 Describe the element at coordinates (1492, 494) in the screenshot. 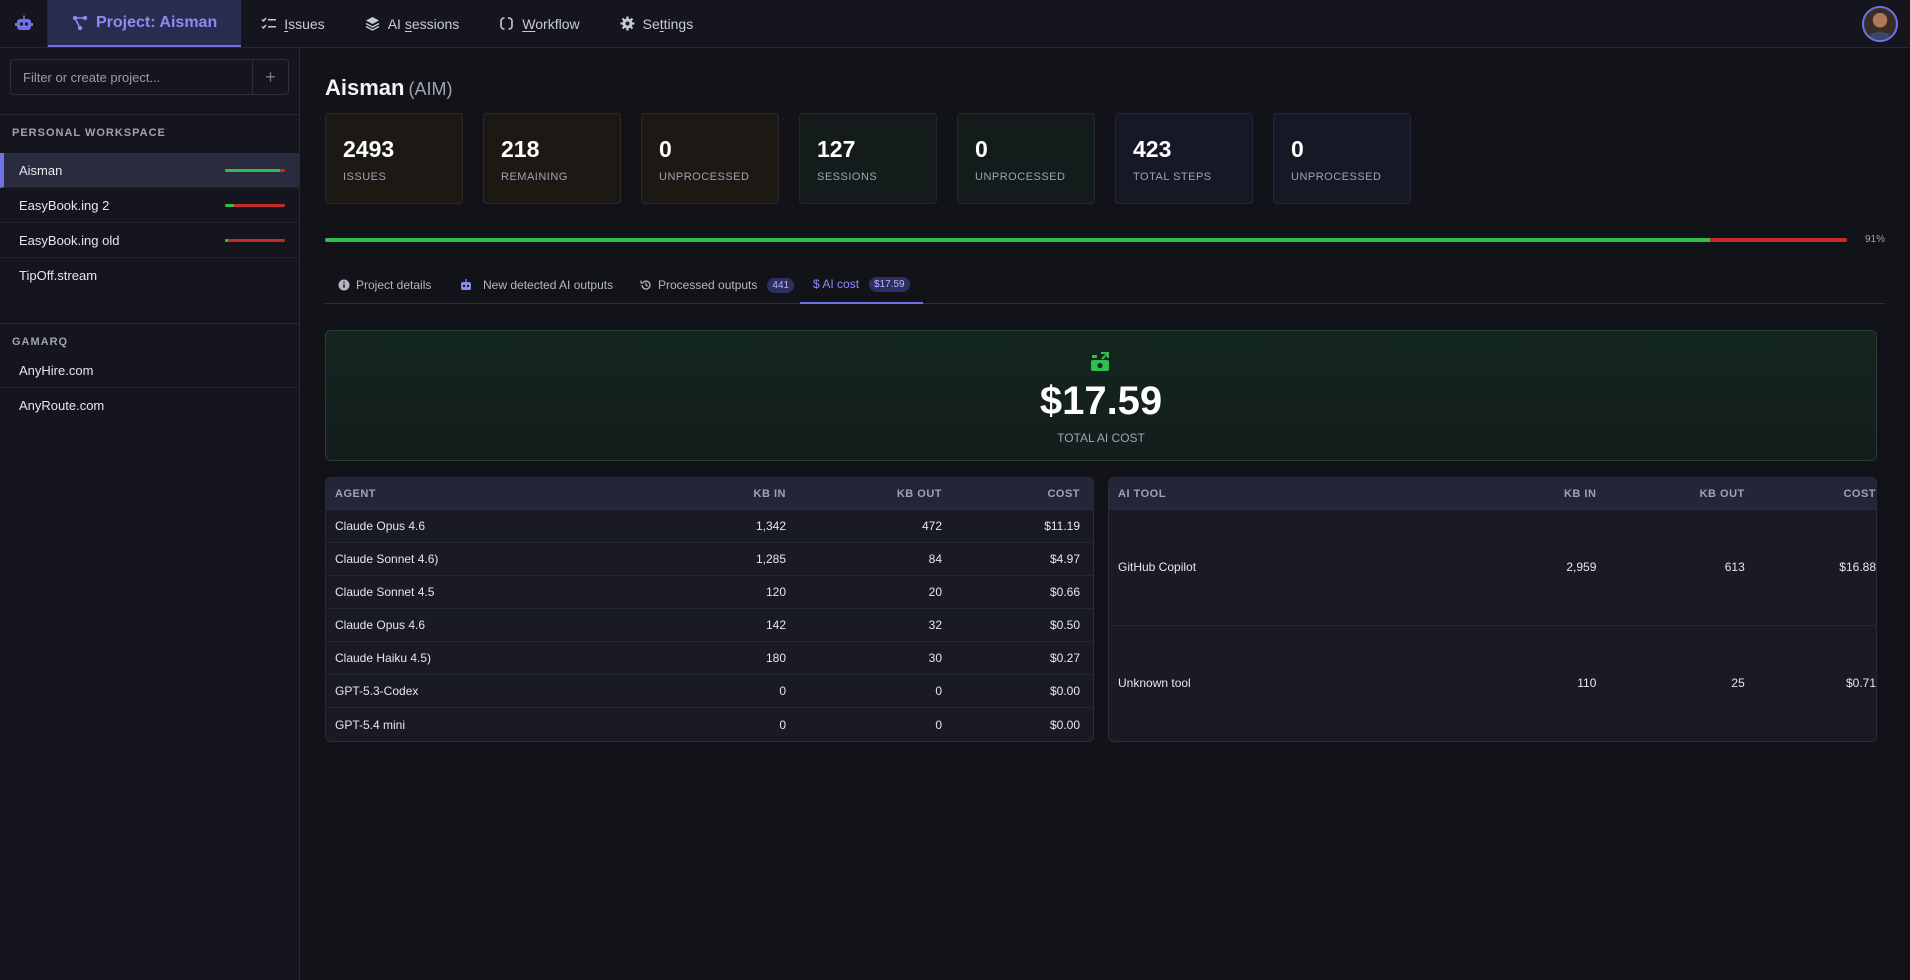

I see `table-header: AI TOOL KB IN KB OUT COST` at that location.